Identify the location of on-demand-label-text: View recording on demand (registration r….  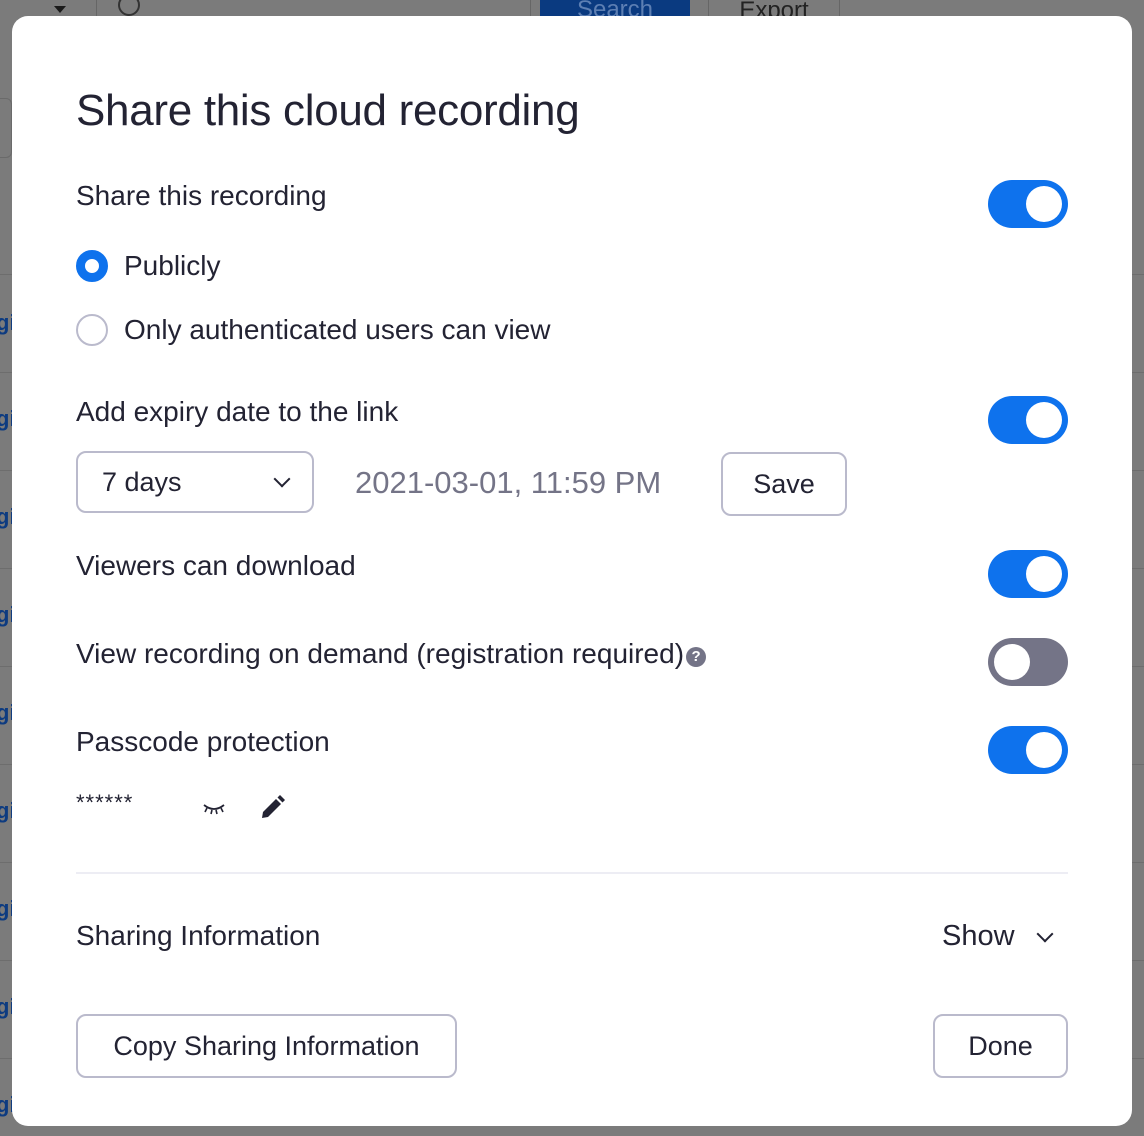
(380, 653).